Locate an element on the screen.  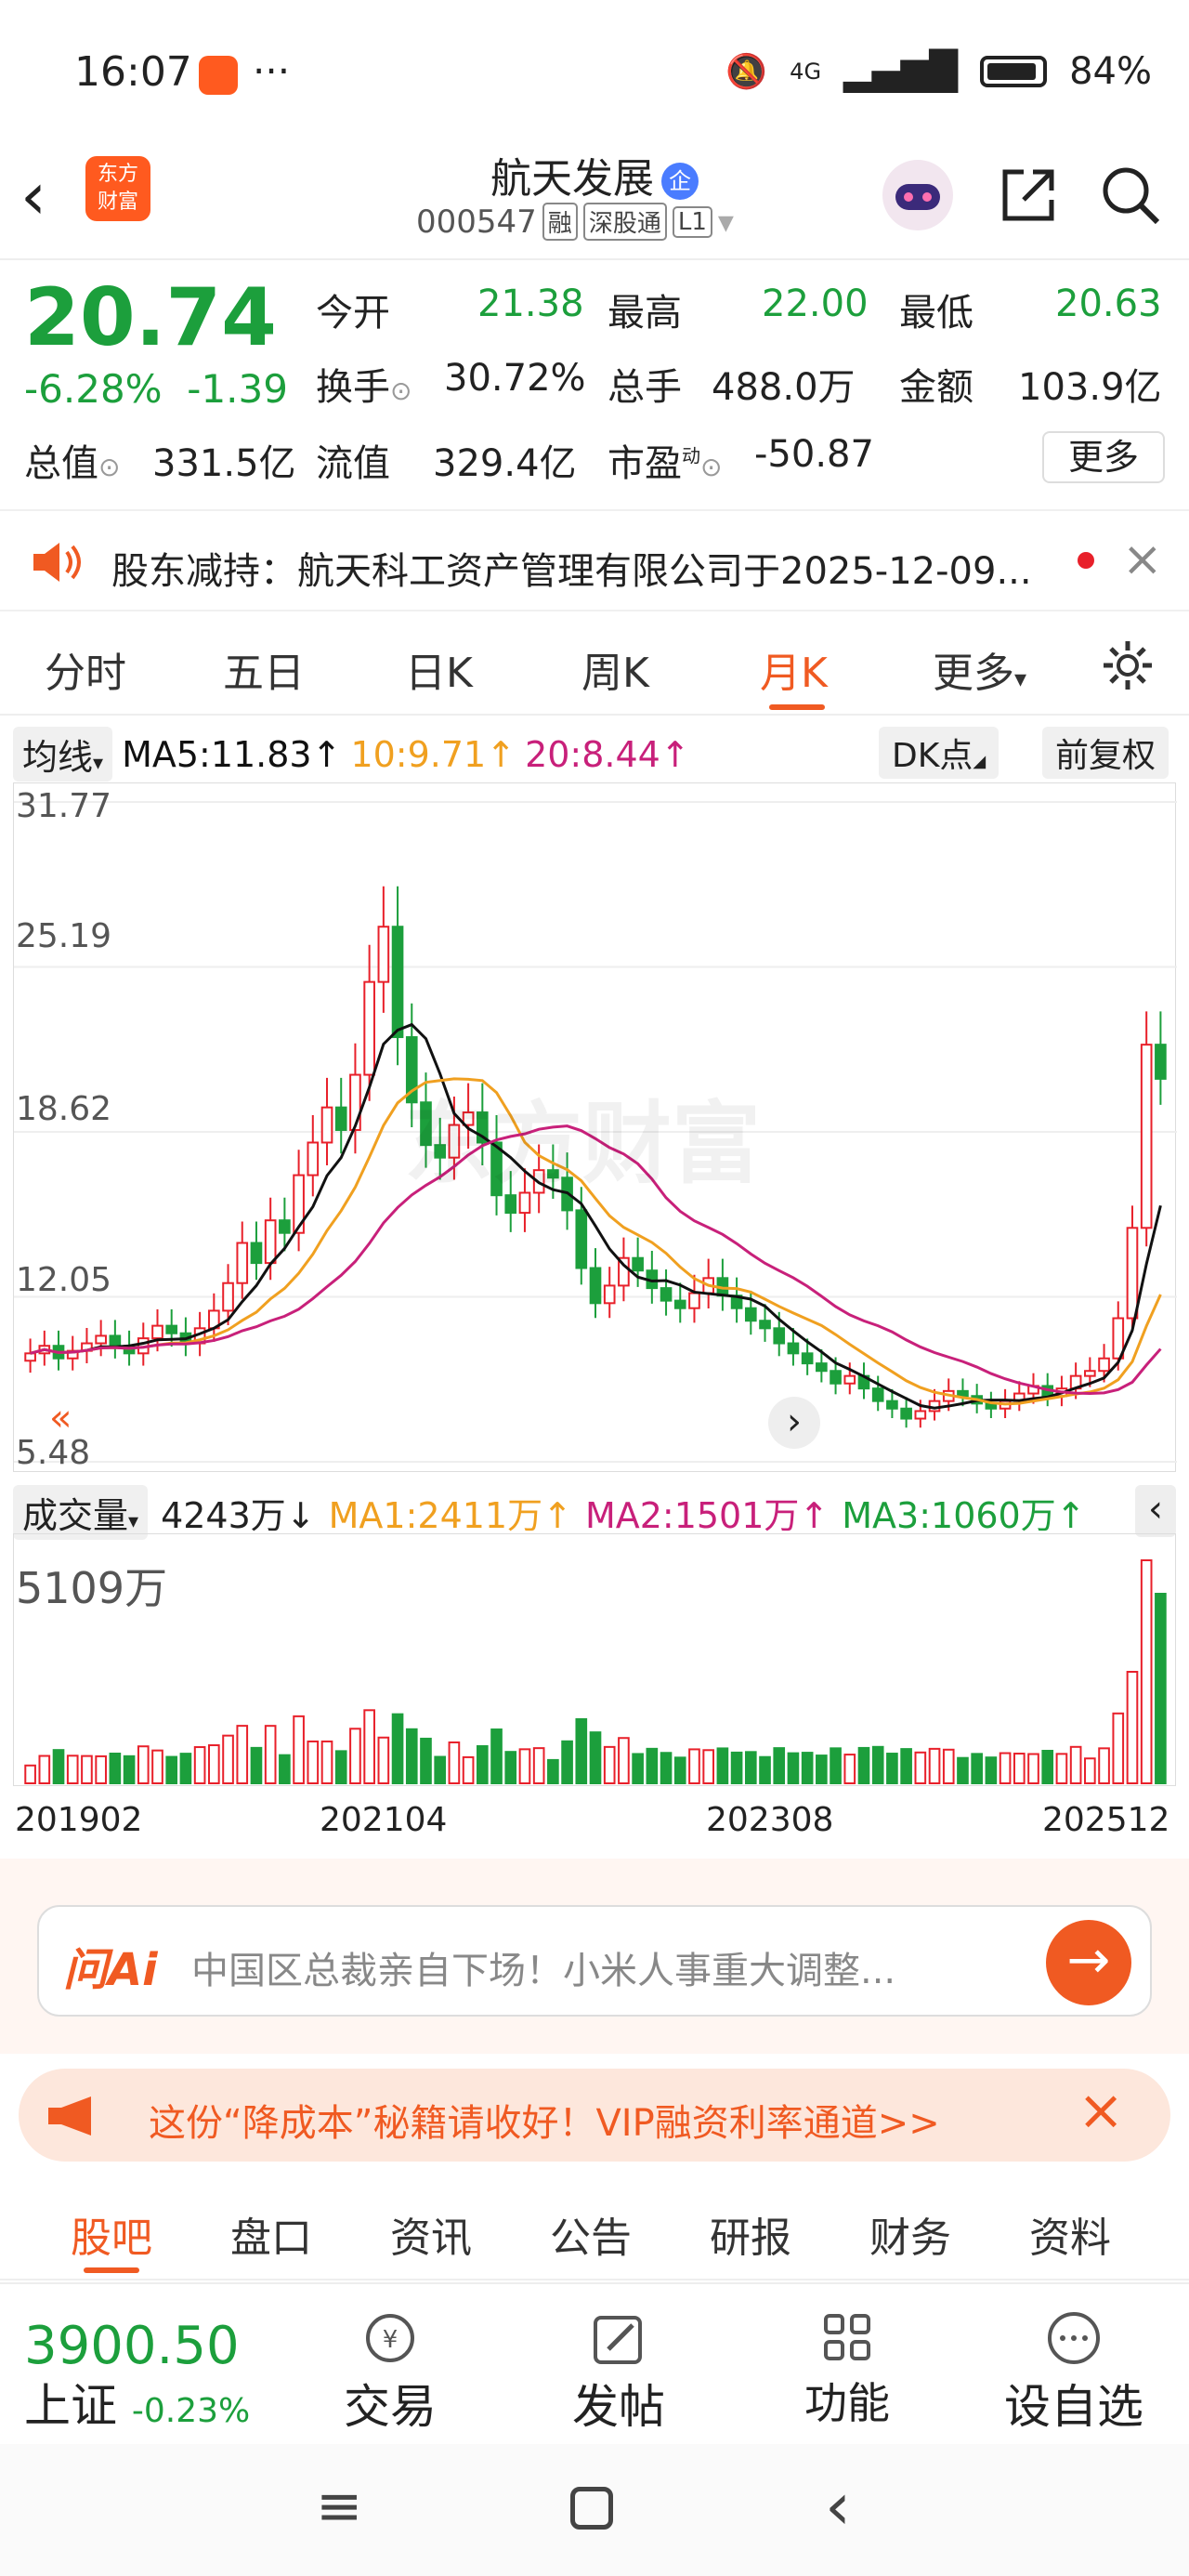
settings-gear-icon is located at coordinates (1128, 665).